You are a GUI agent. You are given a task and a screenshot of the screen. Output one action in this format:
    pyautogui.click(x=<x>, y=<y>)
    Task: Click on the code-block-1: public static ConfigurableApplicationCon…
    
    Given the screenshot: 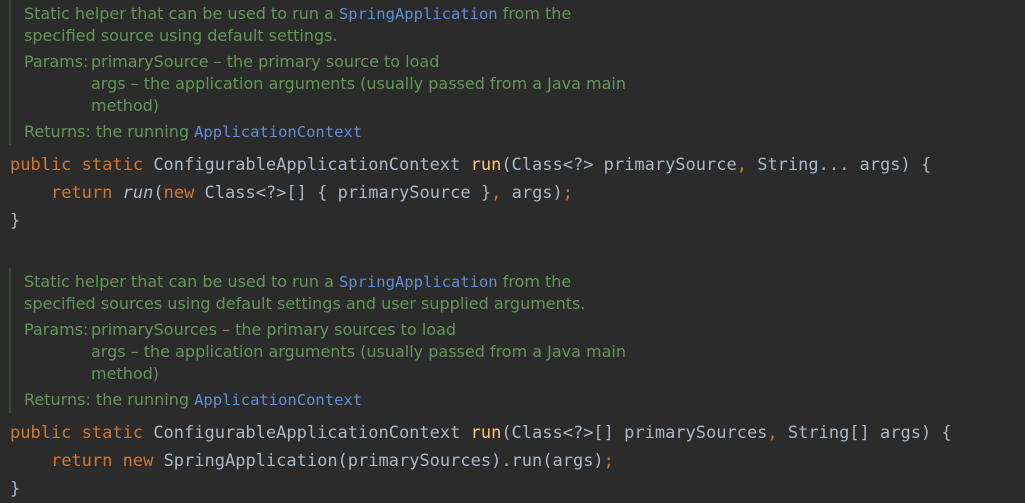 What is the action you would take?
    pyautogui.click(x=465, y=193)
    